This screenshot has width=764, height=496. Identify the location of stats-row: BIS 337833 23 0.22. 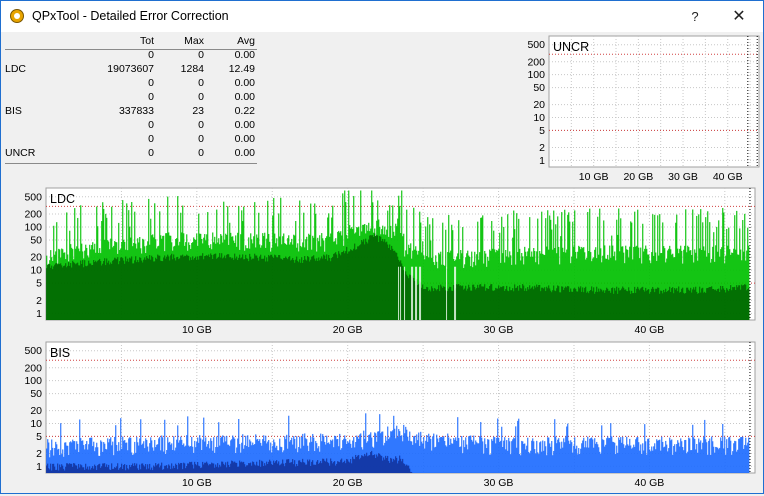
(131, 112).